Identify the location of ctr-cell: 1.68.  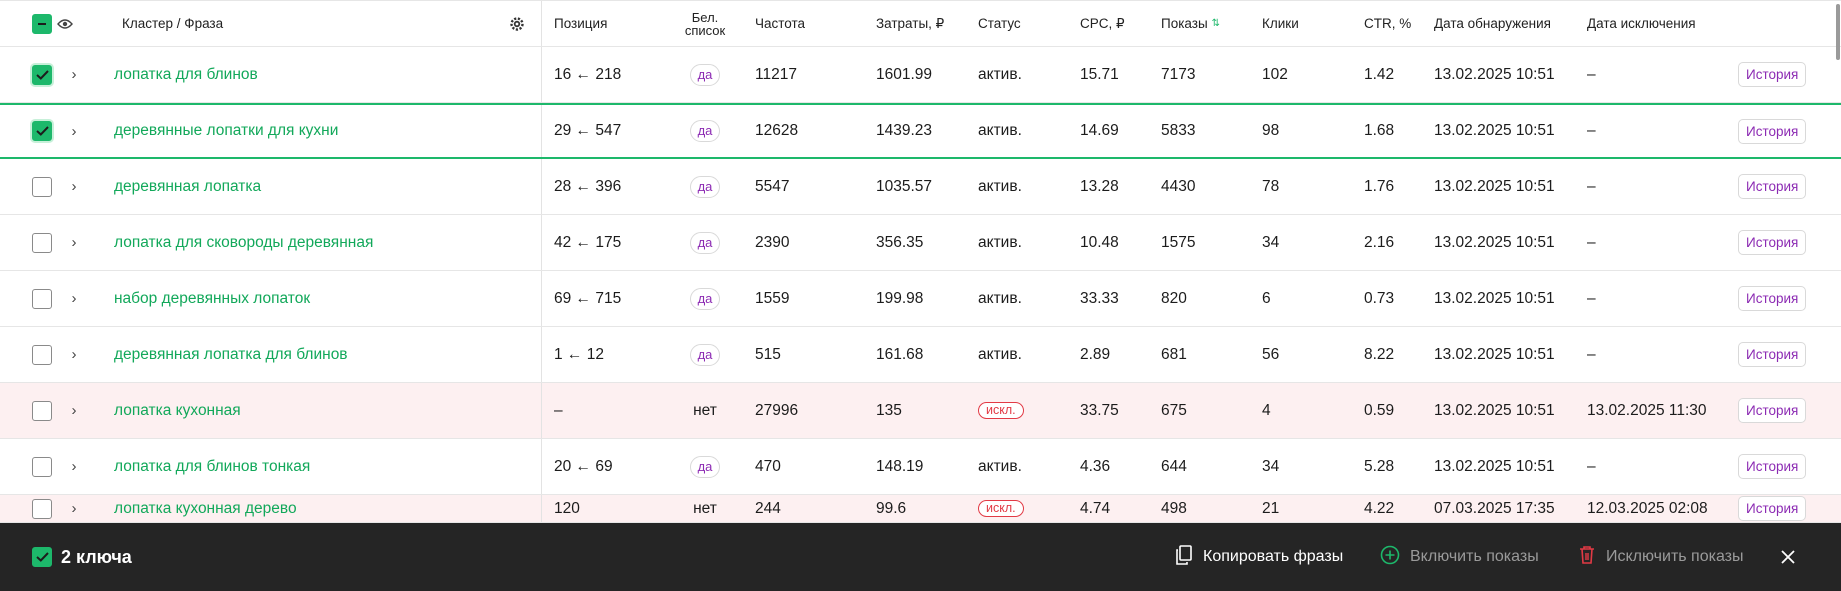
(1379, 130).